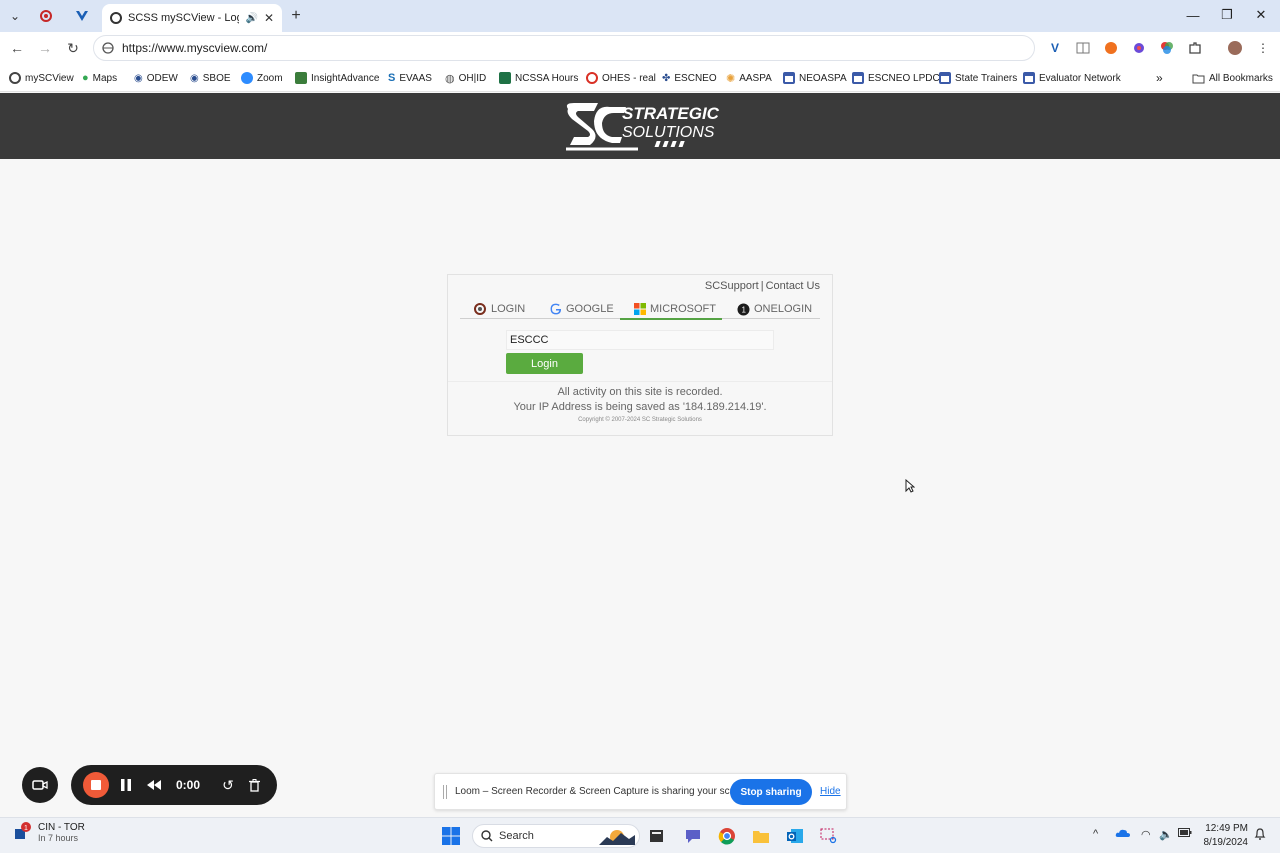 The image size is (1280, 853). I want to click on system-clock: 12:49 PM 8/19/2024, so click(1224, 836).